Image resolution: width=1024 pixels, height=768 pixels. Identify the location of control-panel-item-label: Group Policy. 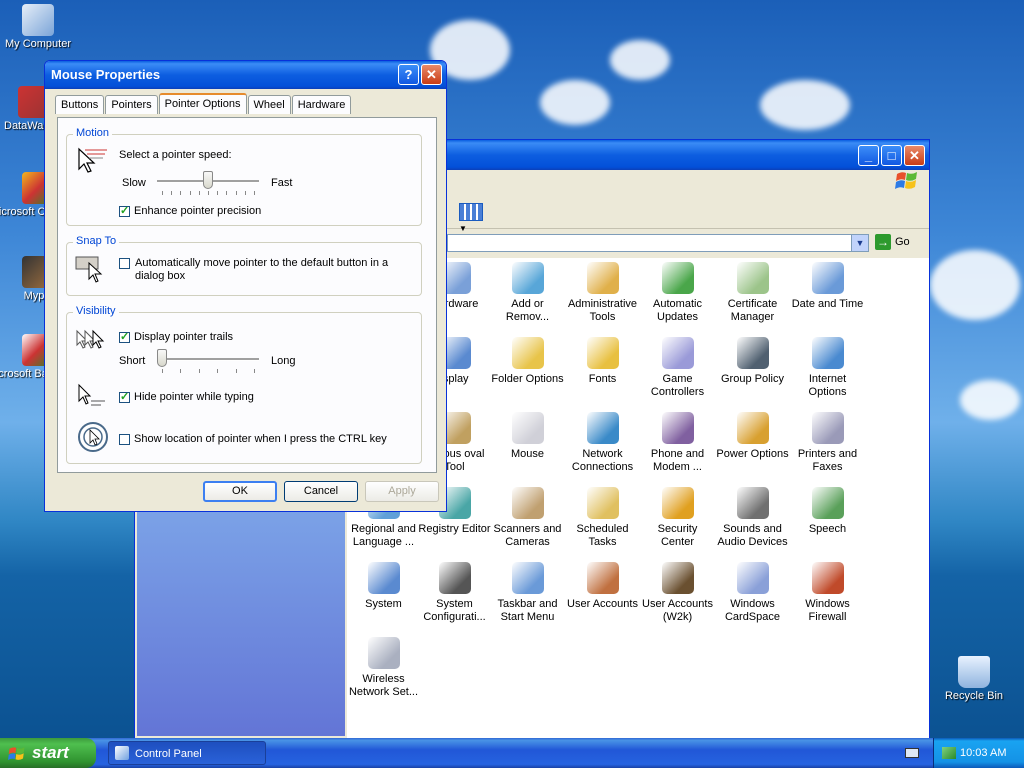
(752, 379).